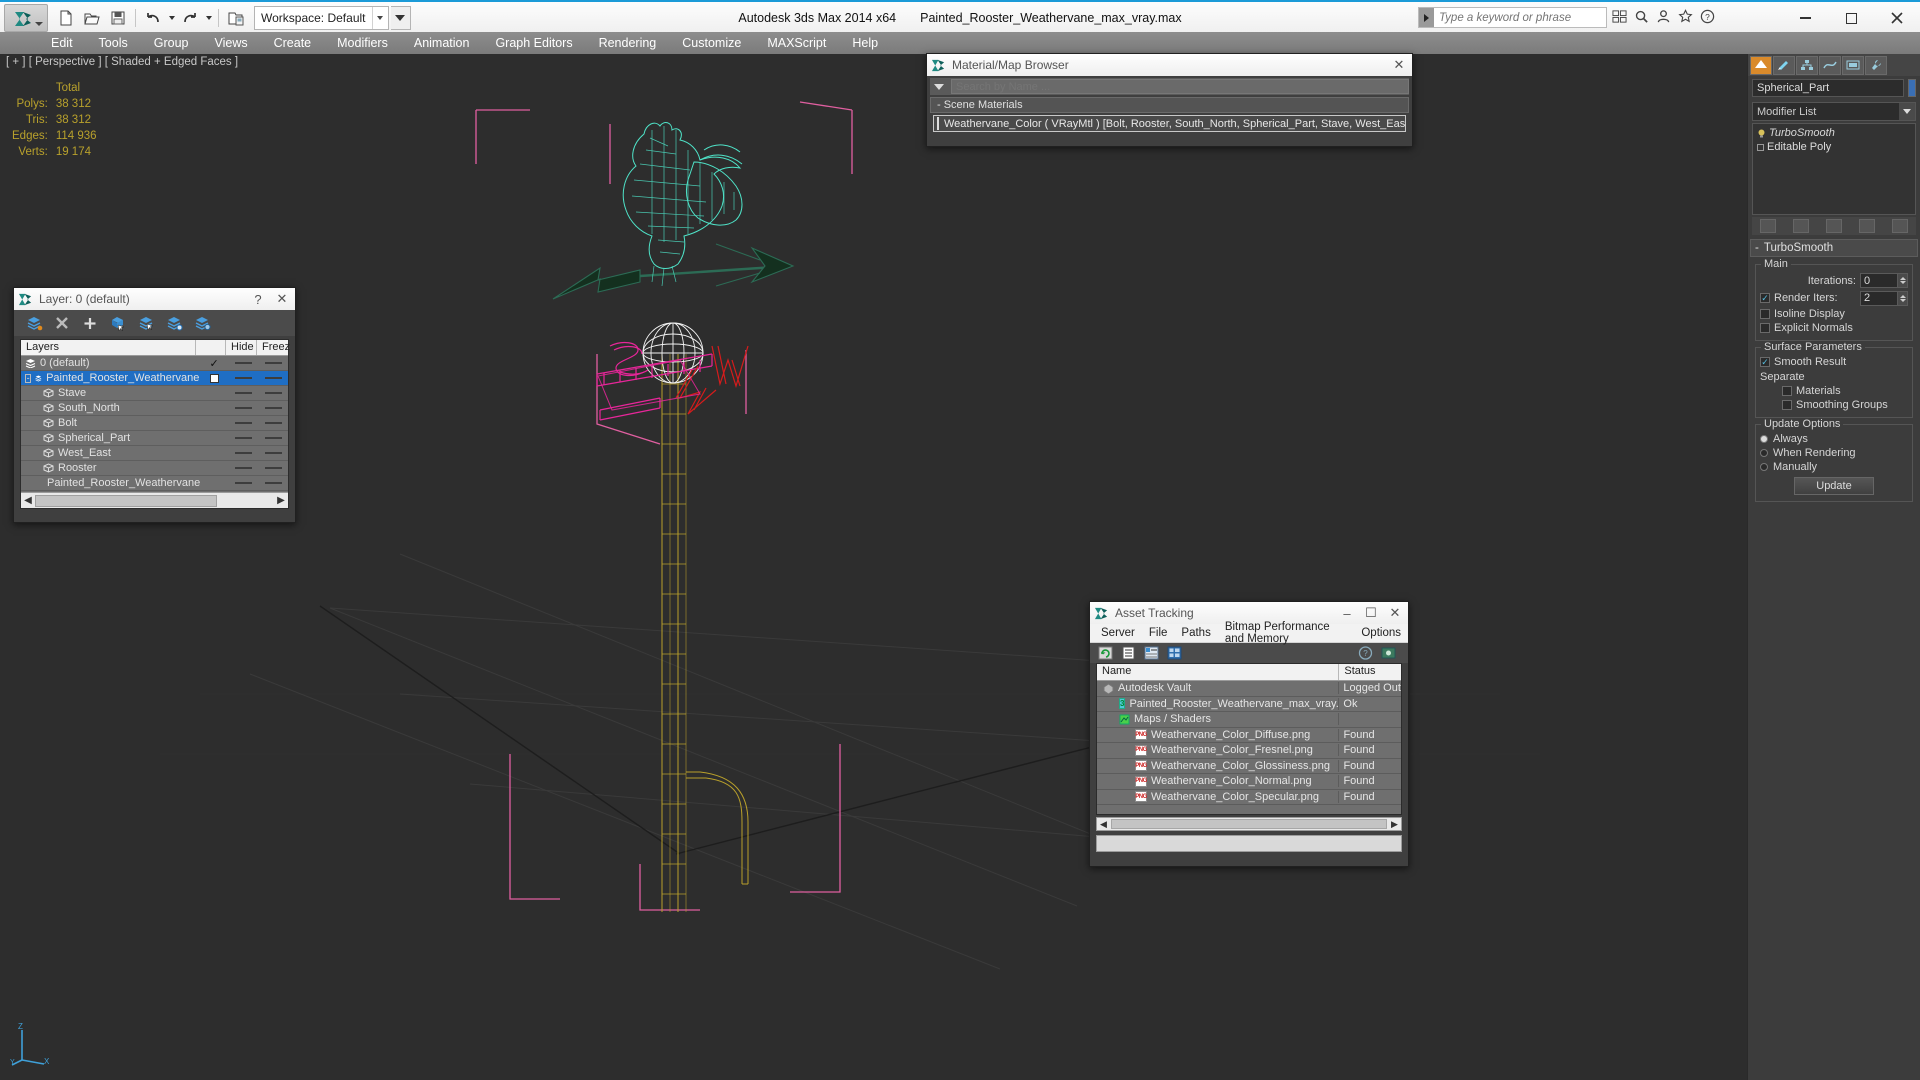 The height and width of the screenshot is (1080, 1920). I want to click on modifier-stack-item-editable-poly: Editable Poly, so click(1834, 147).